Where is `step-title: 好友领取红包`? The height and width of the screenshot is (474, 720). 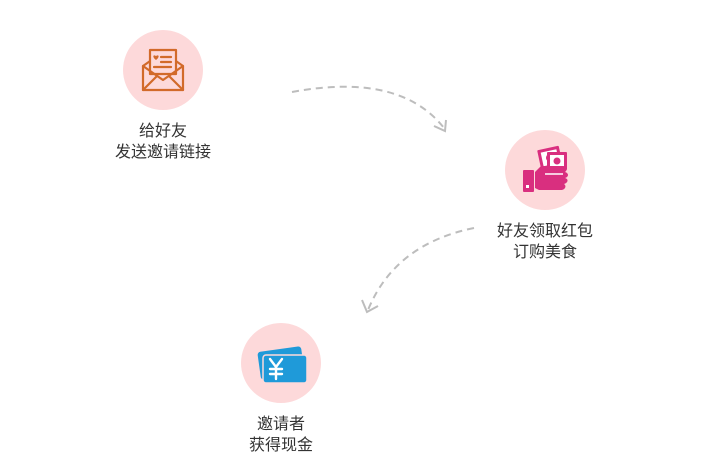
step-title: 好友领取红包 is located at coordinates (544, 230).